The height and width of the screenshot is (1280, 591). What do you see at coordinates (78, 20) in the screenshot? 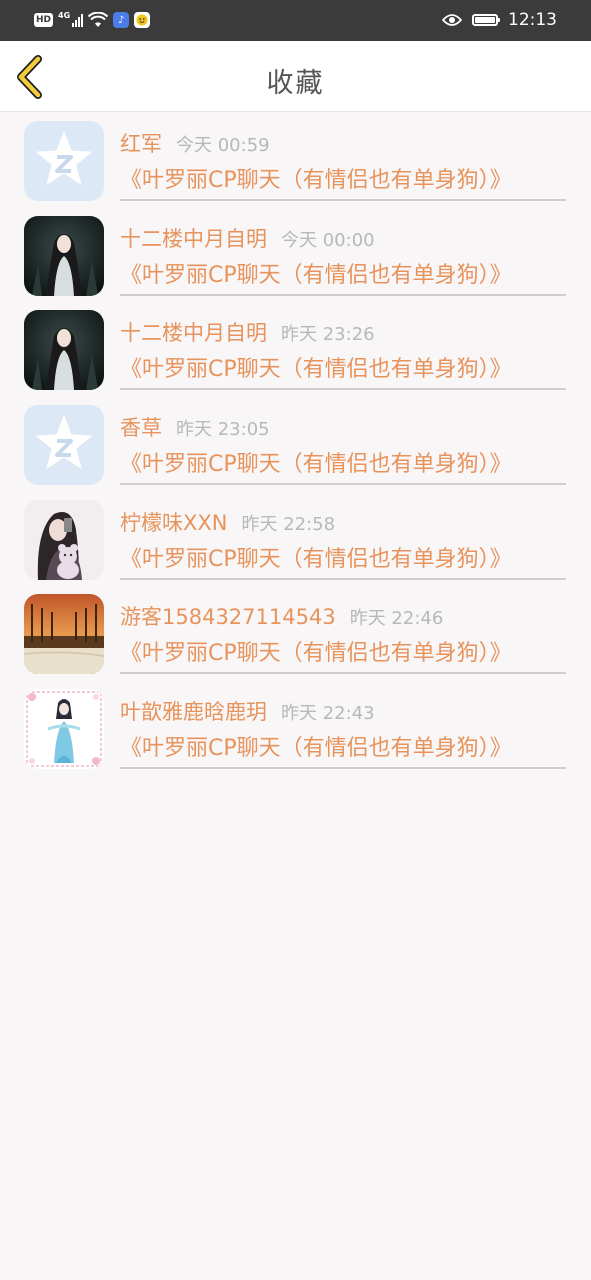
I see `signal-icon` at bounding box center [78, 20].